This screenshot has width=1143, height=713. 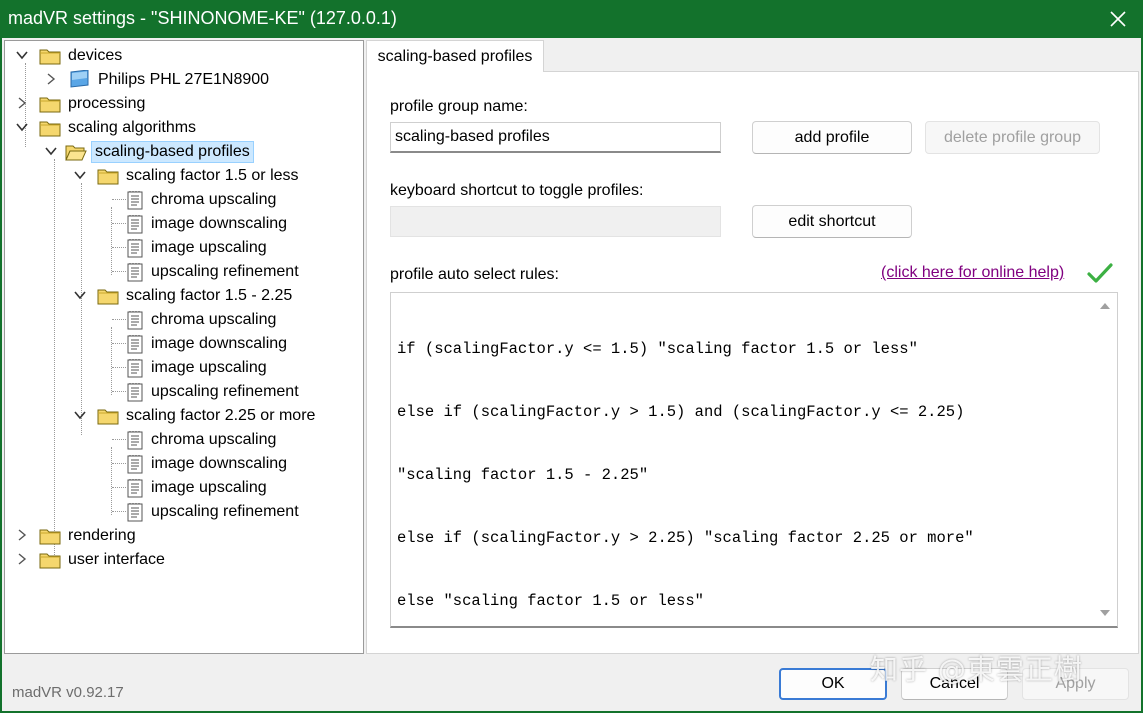 What do you see at coordinates (523, 475) in the screenshot?
I see `rules-line: "scaling factor 1.5 - 2.25"` at bounding box center [523, 475].